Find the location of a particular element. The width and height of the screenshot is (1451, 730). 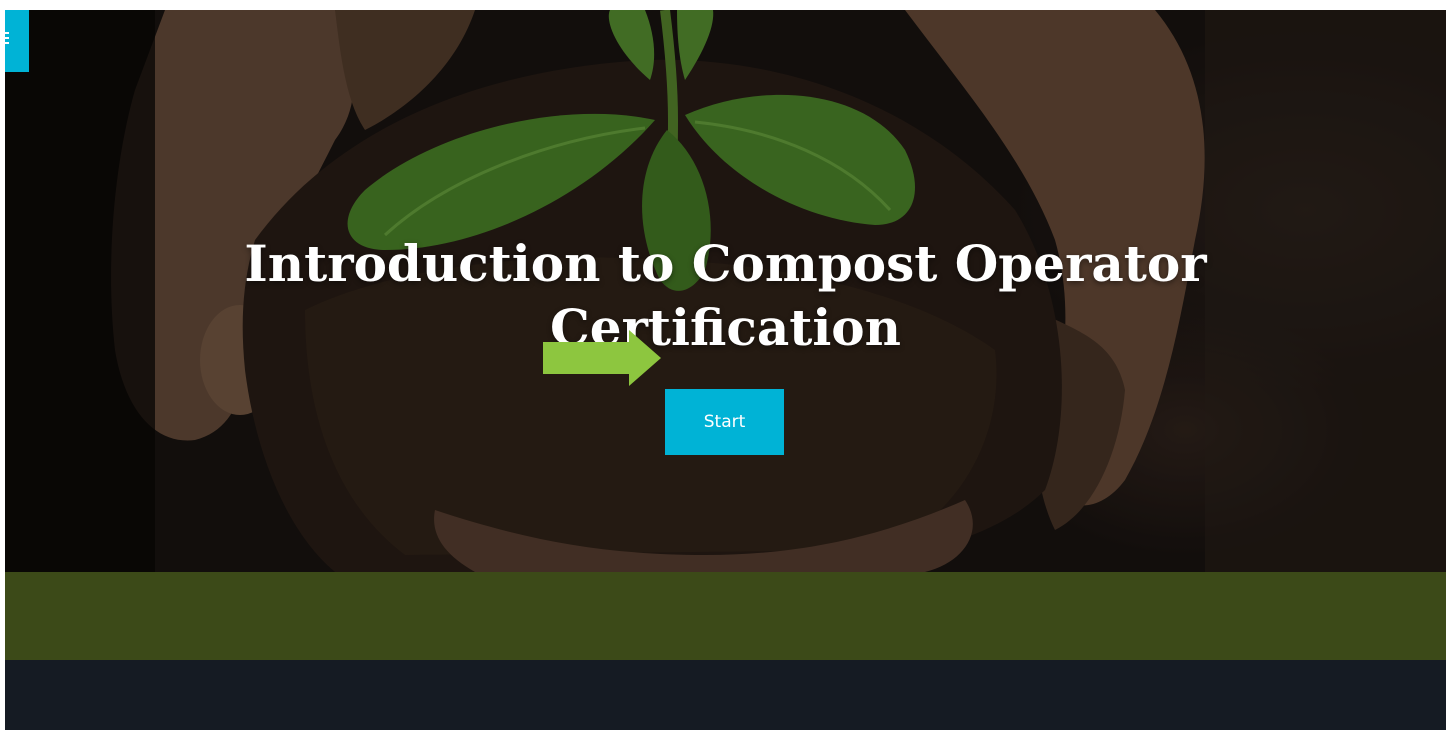

hamburger-menu-icon is located at coordinates (7, 39).